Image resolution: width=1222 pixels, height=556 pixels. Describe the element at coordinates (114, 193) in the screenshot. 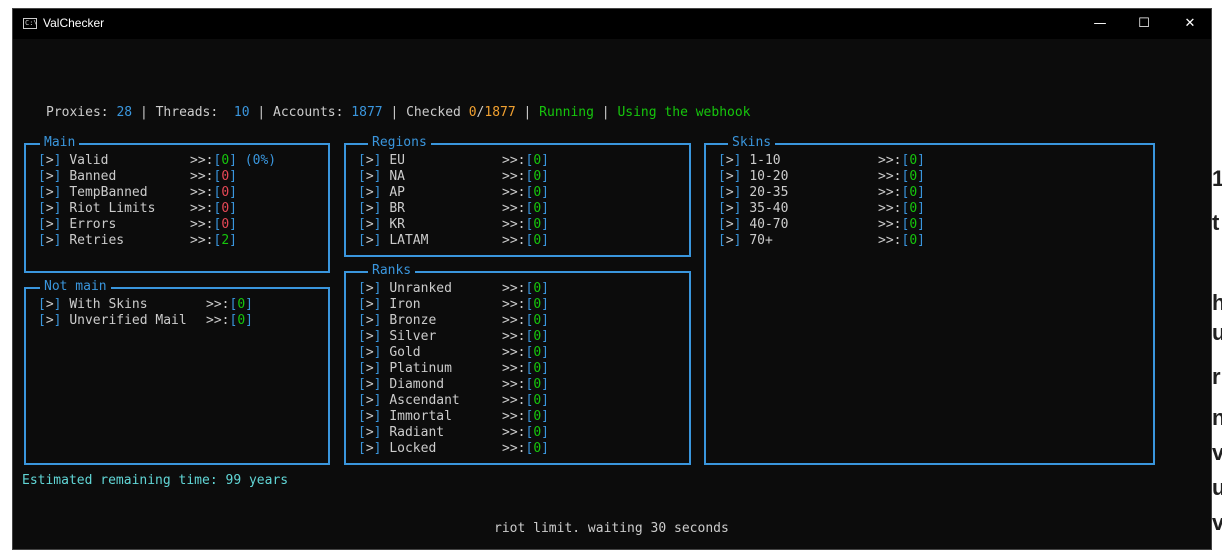

I see `main-row: [>] TempBanned` at that location.